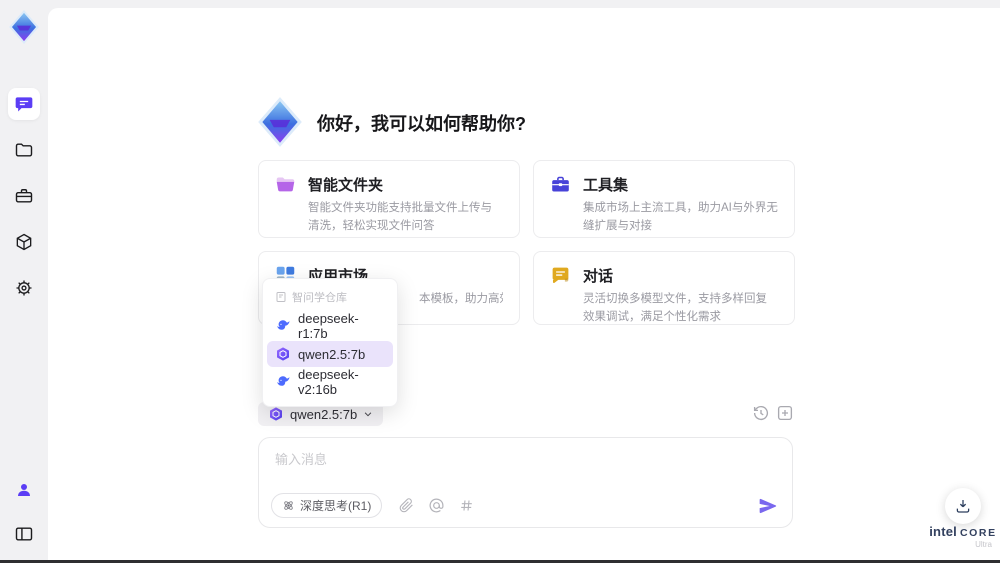 Image resolution: width=1000 pixels, height=563 pixels. I want to click on sidebar-item-settings, so click(24, 288).